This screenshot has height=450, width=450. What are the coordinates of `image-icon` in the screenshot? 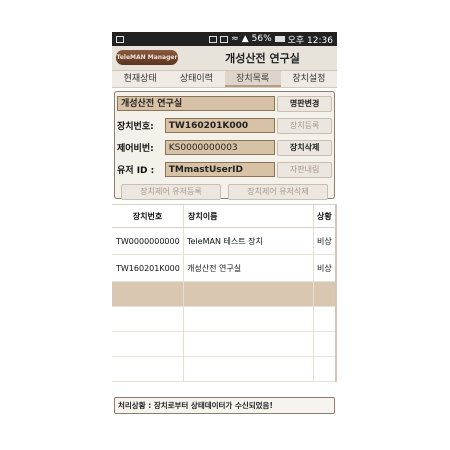 It's located at (120, 39).